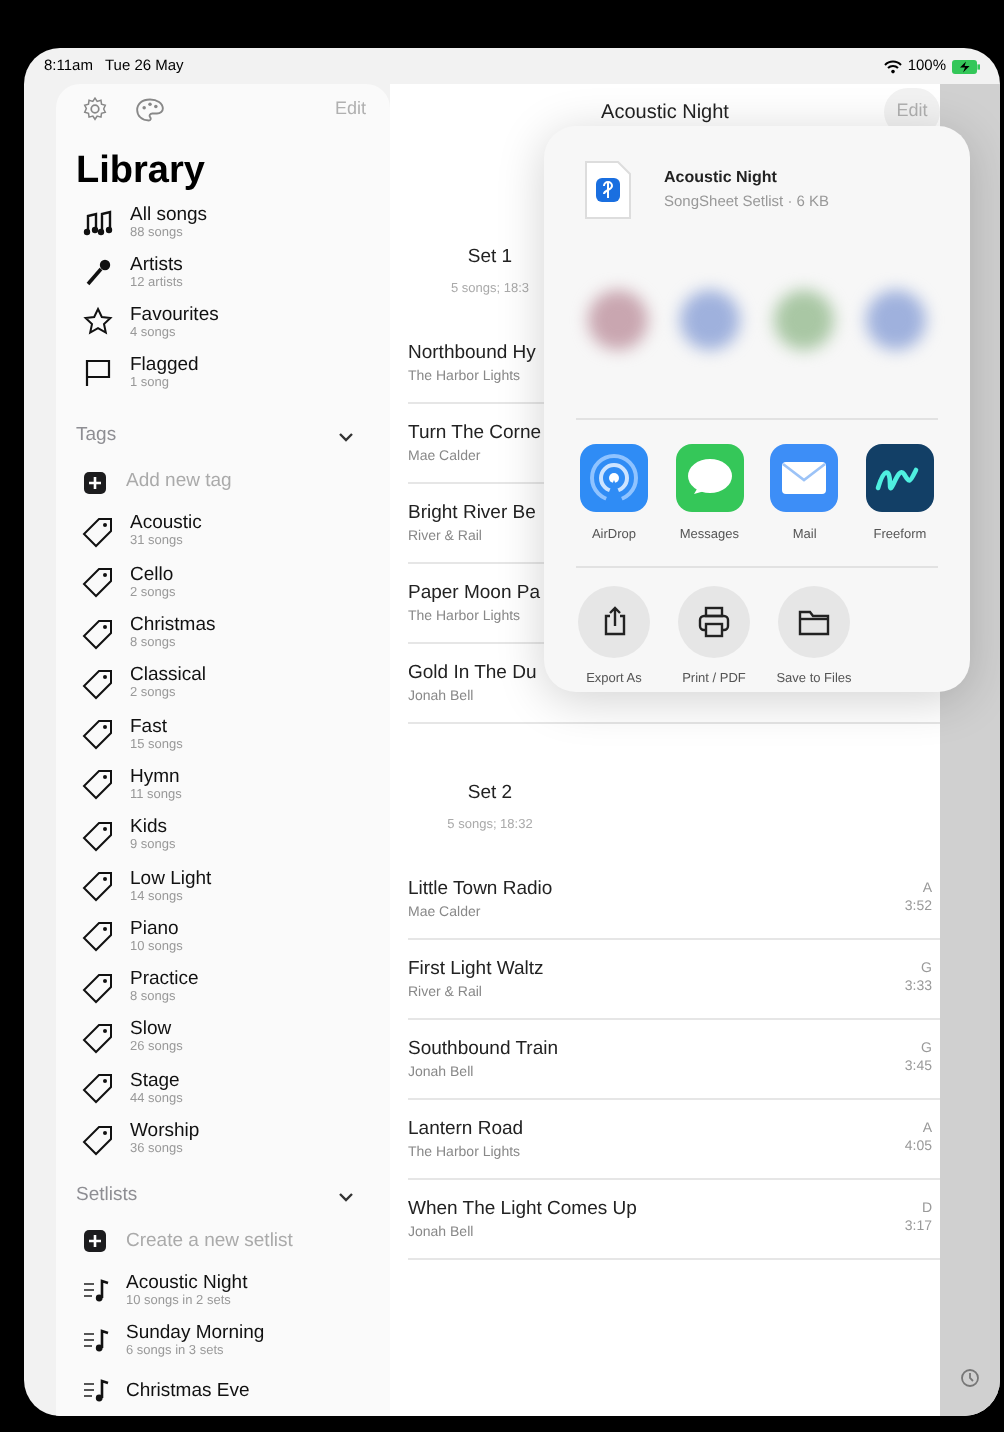  Describe the element at coordinates (466, 1128) in the screenshot. I see `song-title: Lantern Road` at that location.